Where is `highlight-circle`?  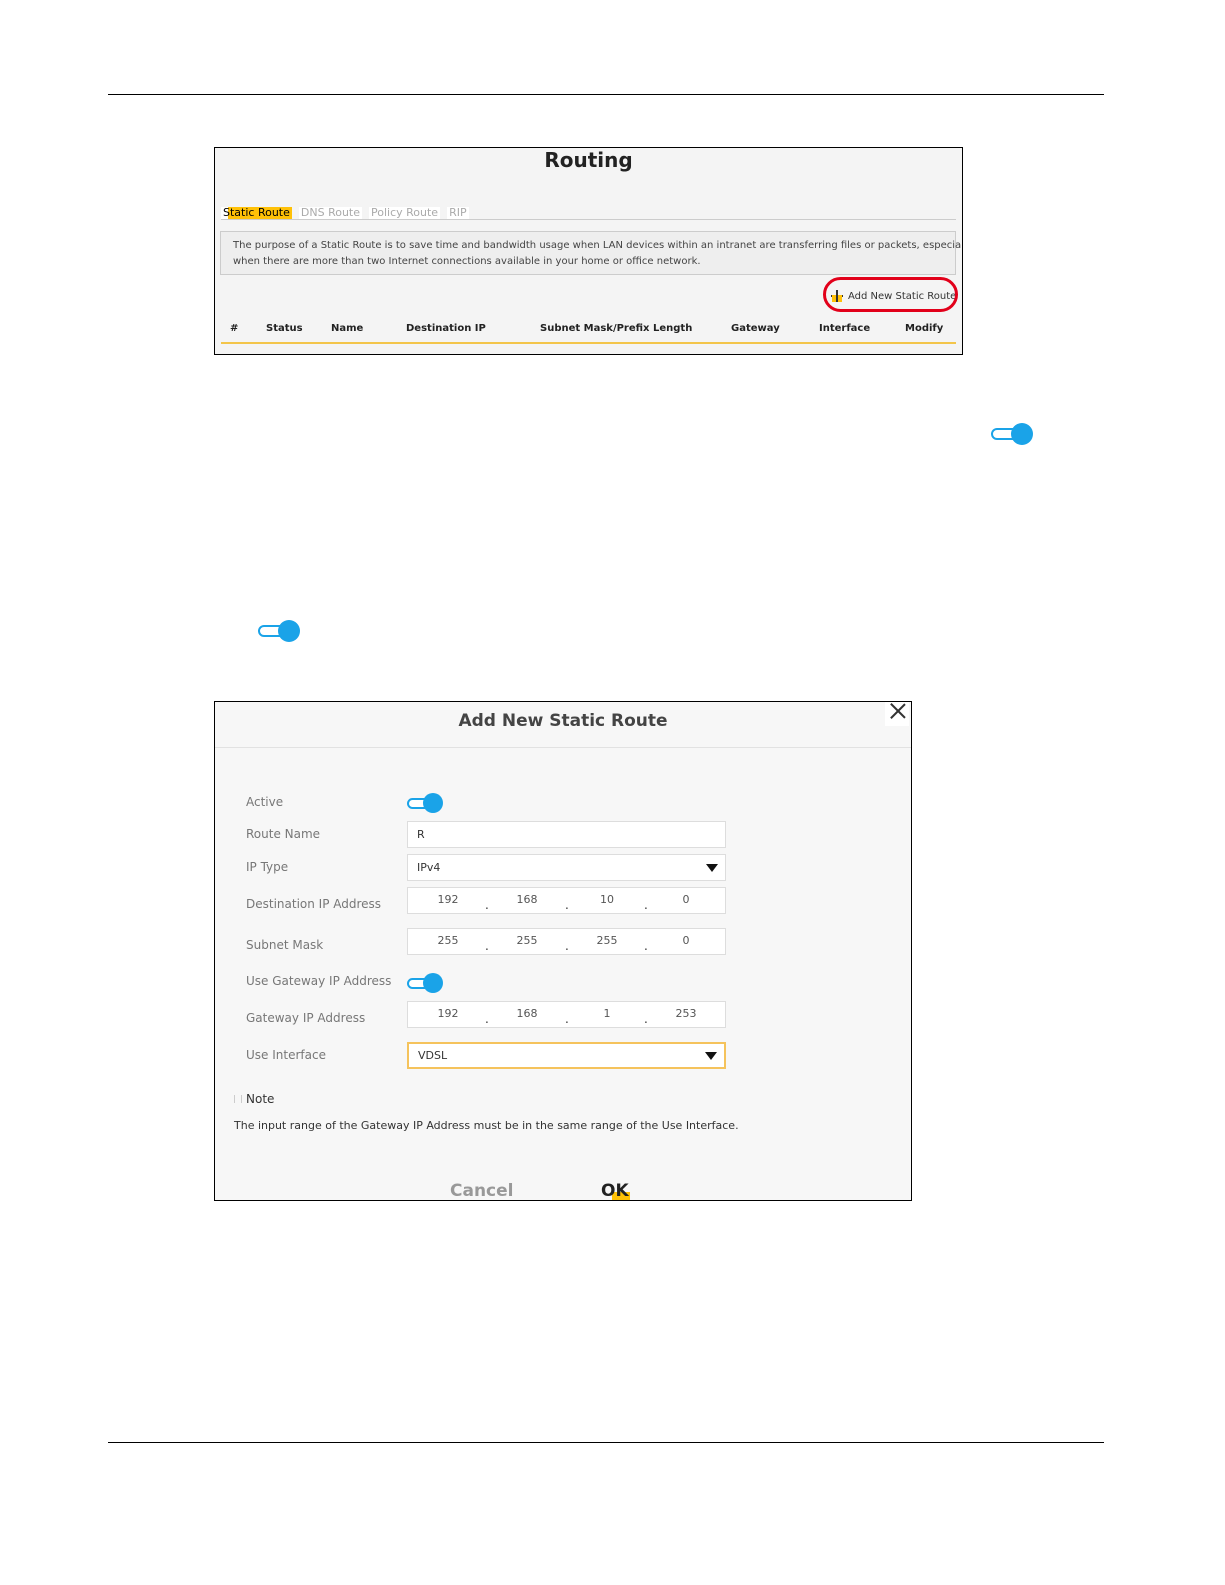
highlight-circle is located at coordinates (890, 294).